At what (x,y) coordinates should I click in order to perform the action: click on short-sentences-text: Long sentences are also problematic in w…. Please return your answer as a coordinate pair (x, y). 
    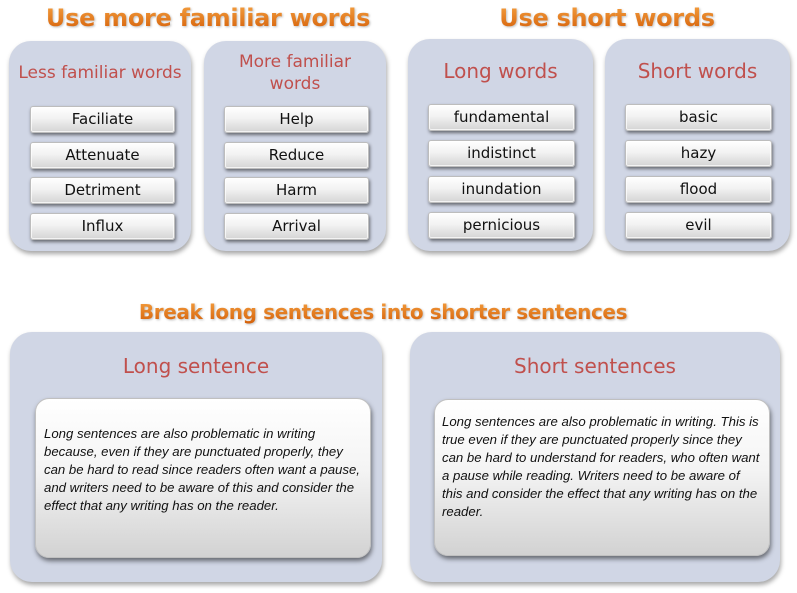
    Looking at the image, I should click on (601, 466).